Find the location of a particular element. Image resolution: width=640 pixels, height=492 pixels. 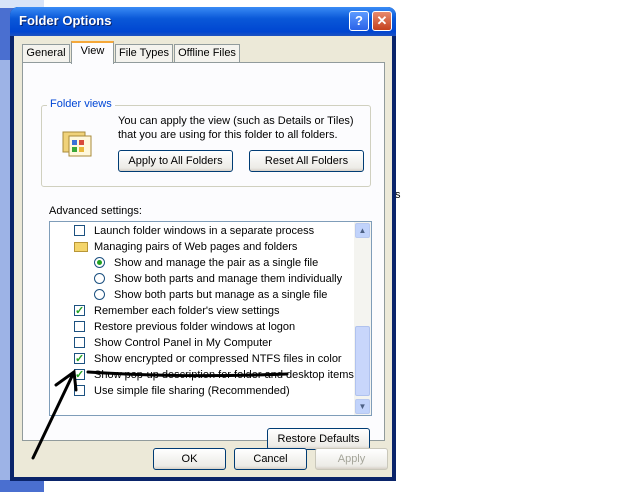

annotation-overlay is located at coordinates (160, 414).